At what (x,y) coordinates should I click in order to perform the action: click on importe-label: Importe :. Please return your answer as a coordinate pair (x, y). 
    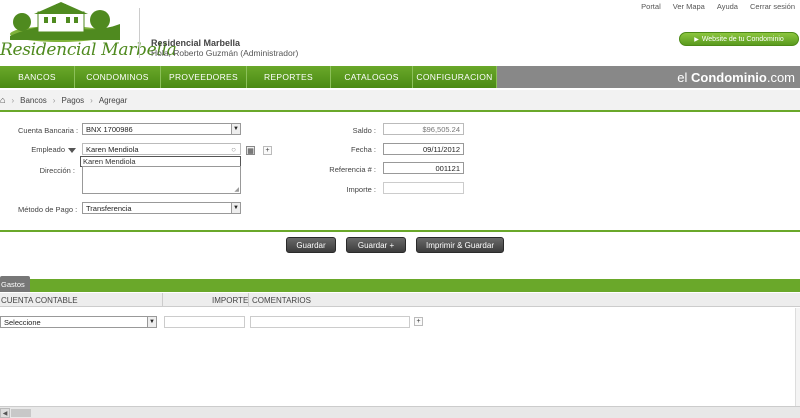
    Looking at the image, I should click on (361, 189).